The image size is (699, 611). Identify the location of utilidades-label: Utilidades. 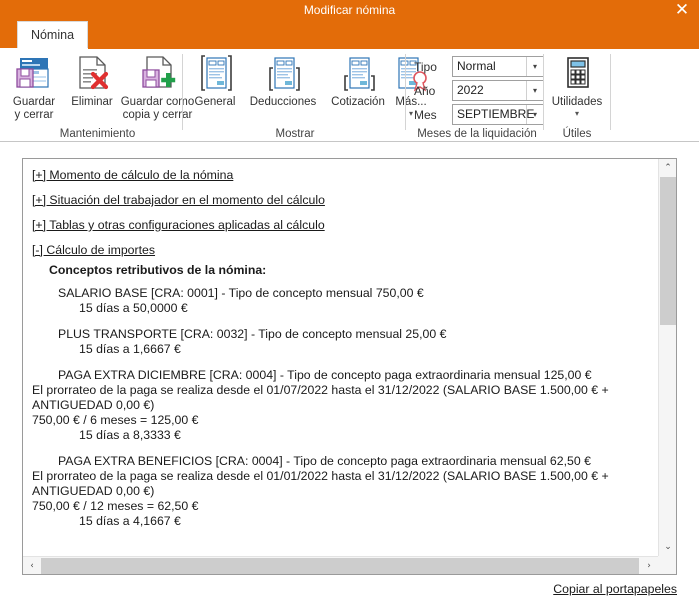
(577, 102).